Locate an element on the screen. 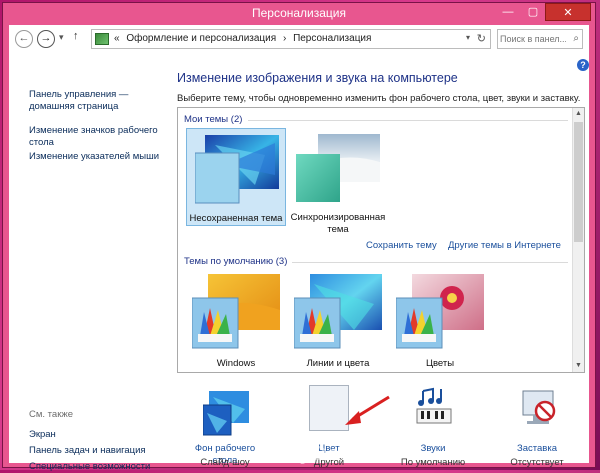 Image resolution: width=600 pixels, height=473 pixels. theme-windows-label: Windows is located at coordinates (236, 363).